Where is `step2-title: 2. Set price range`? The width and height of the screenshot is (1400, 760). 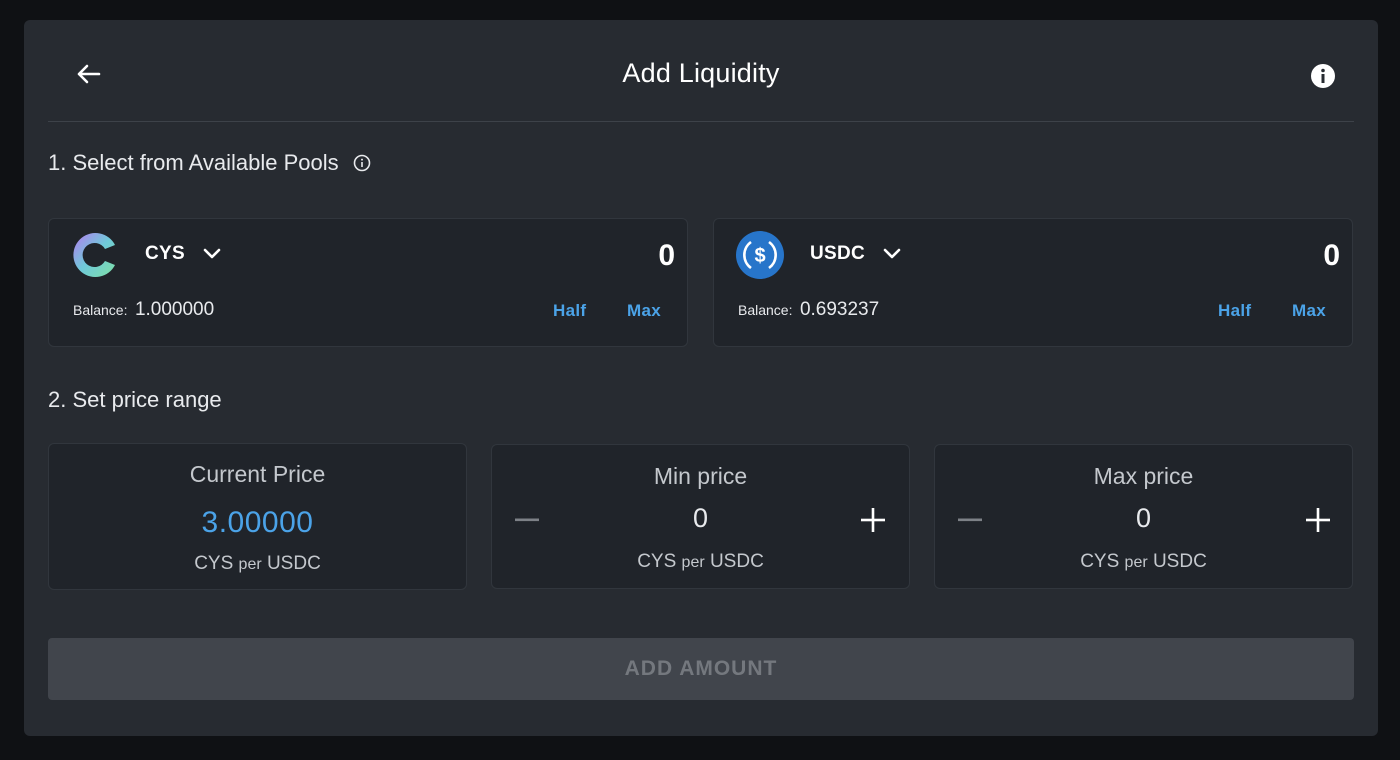
step2-title: 2. Set price range is located at coordinates (135, 399).